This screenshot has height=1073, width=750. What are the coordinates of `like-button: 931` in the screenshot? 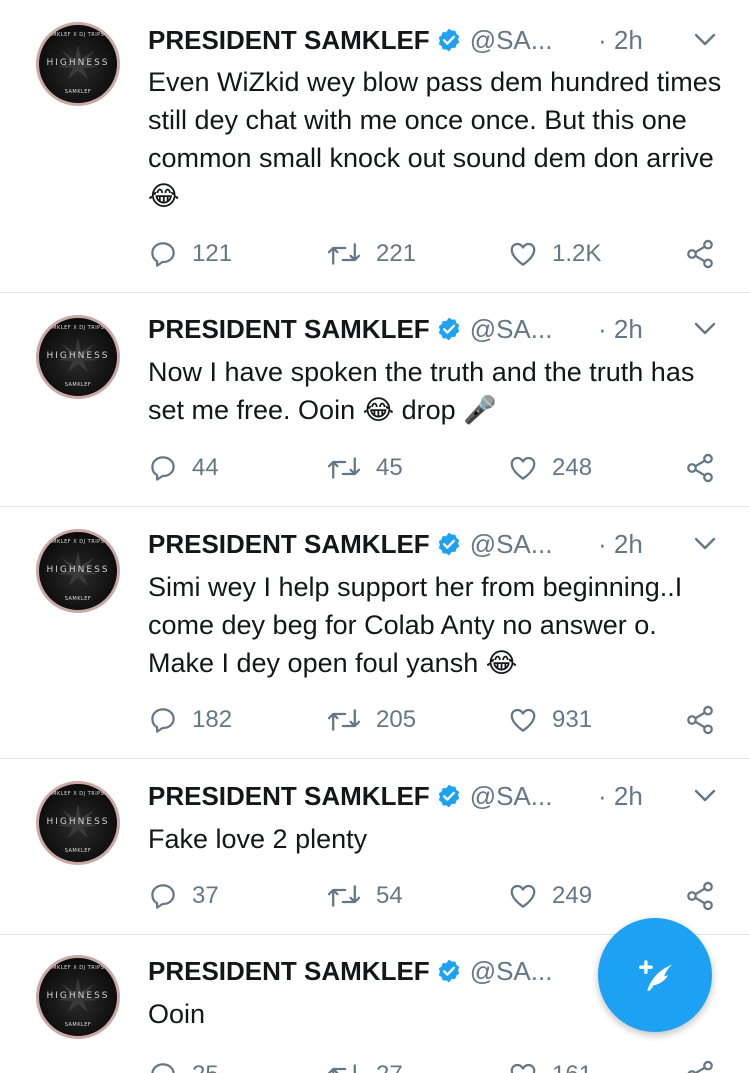 It's located at (550, 720).